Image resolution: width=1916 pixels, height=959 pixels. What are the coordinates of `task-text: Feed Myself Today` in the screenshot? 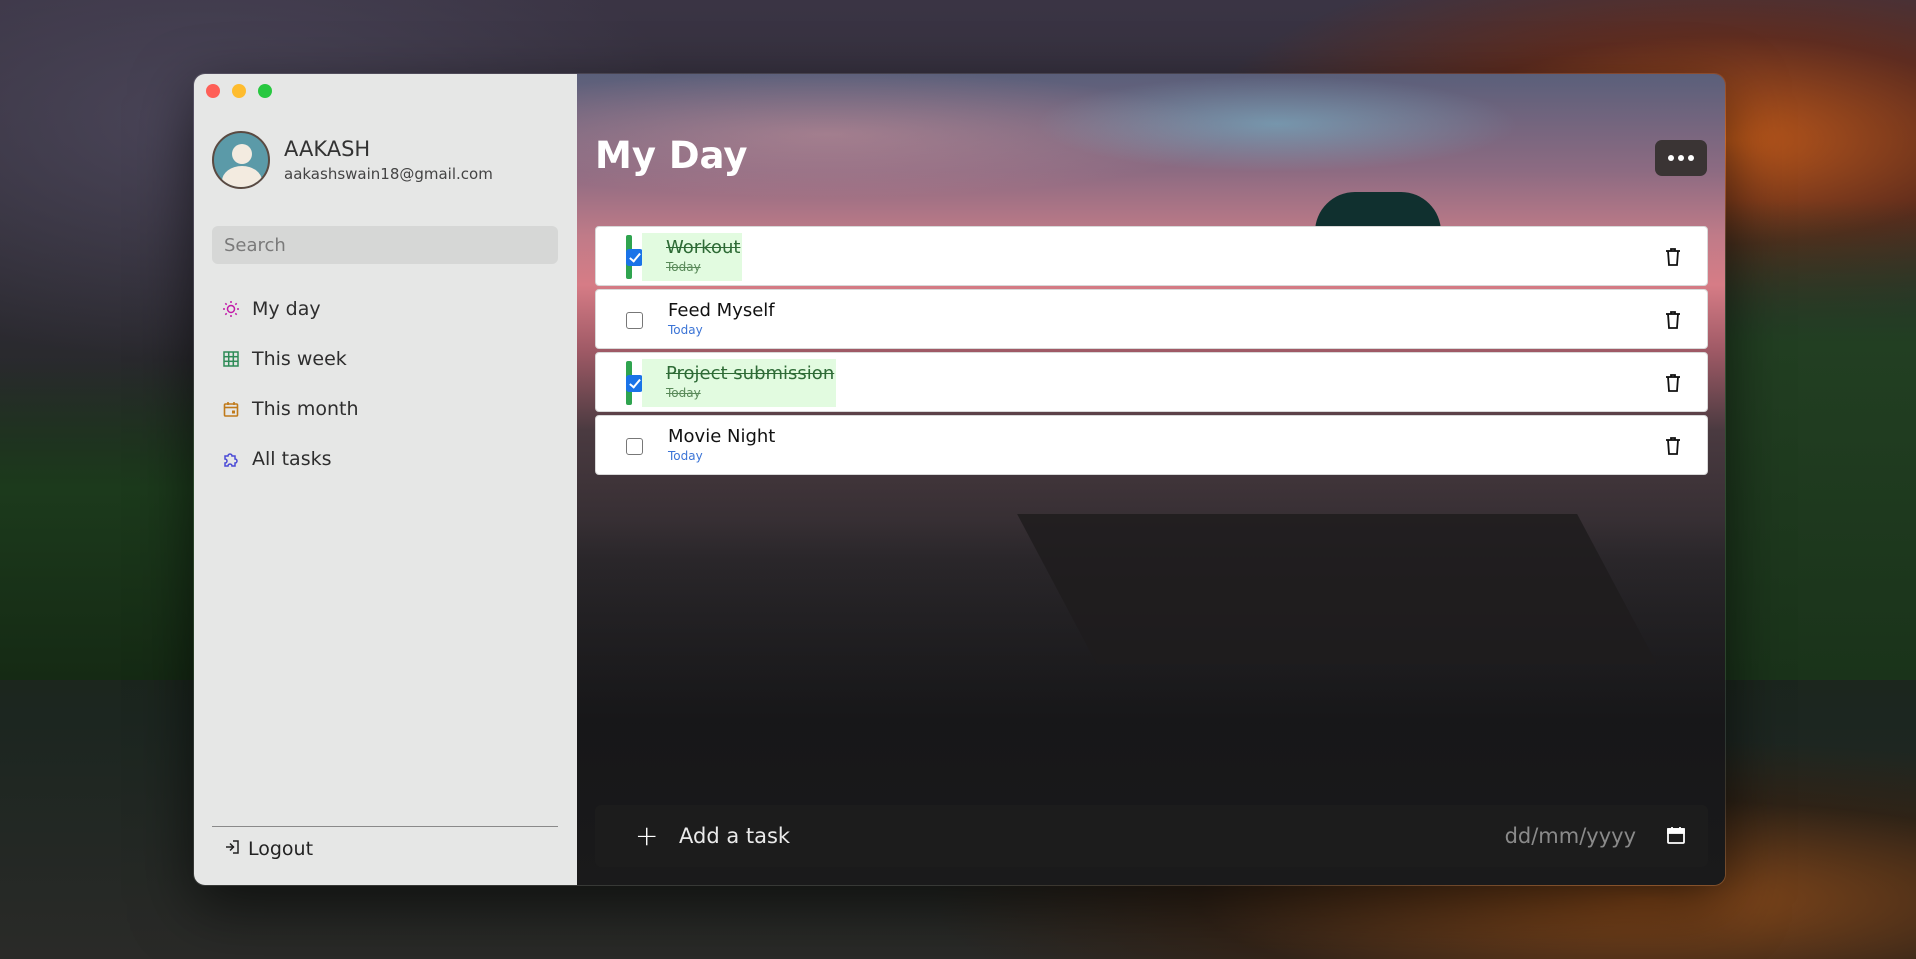 It's located at (721, 318).